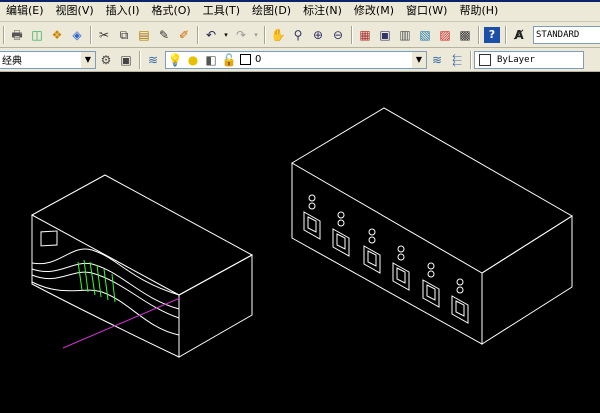 The height and width of the screenshot is (413, 600). Describe the element at coordinates (229, 59) in the screenshot. I see `lock-open-icon: 🔓` at that location.